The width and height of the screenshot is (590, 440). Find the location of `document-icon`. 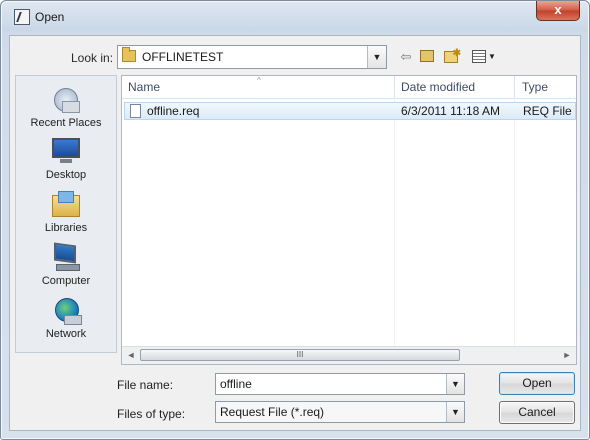

document-icon is located at coordinates (135, 111).